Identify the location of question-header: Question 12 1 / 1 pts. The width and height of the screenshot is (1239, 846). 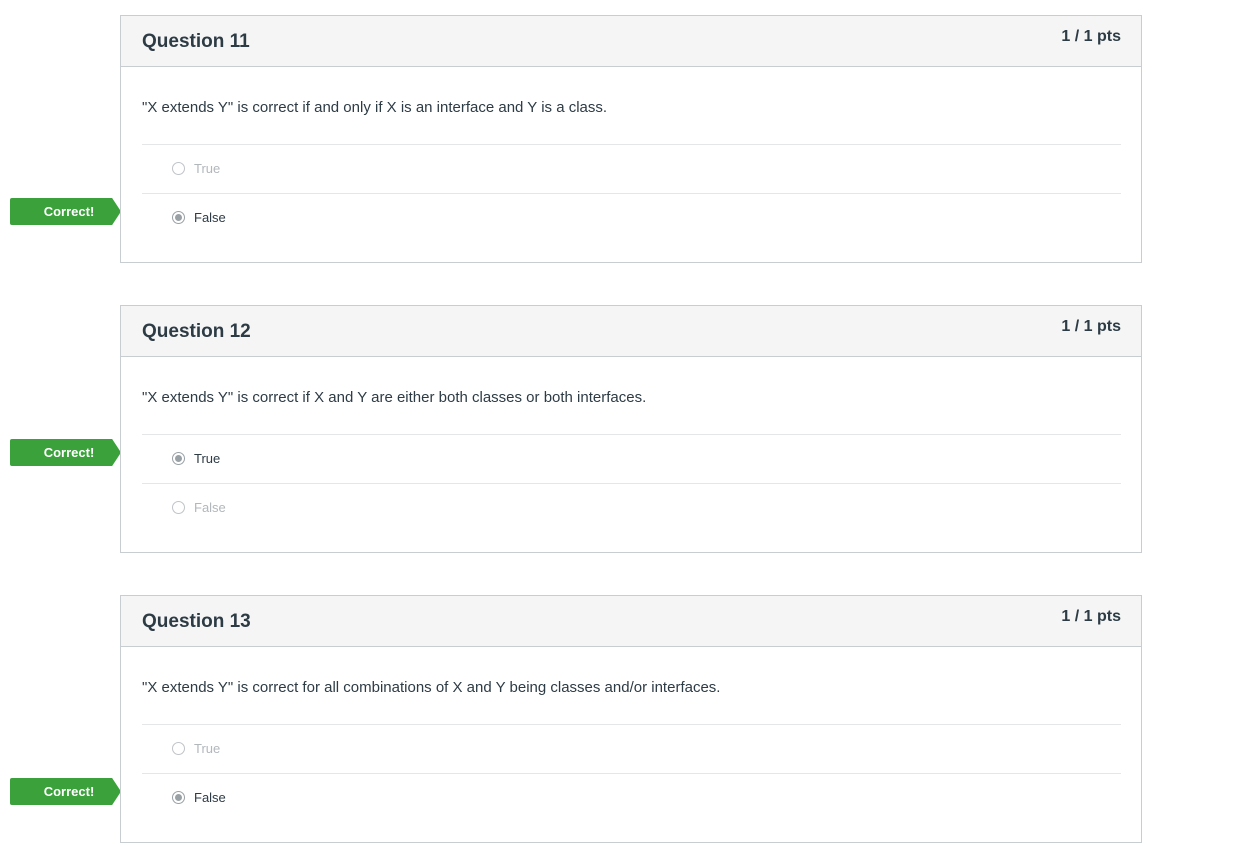
(631, 331).